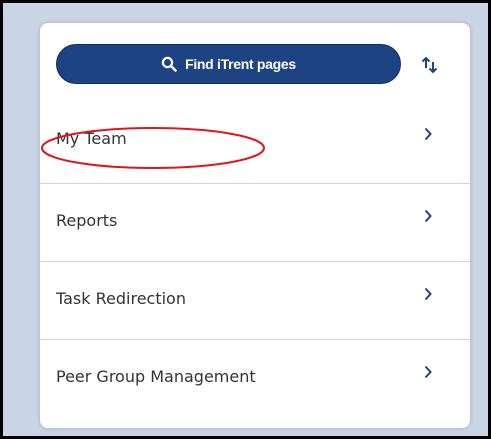 The width and height of the screenshot is (491, 439). What do you see at coordinates (91, 138) in the screenshot?
I see `menu-item-label: My Team` at bounding box center [91, 138].